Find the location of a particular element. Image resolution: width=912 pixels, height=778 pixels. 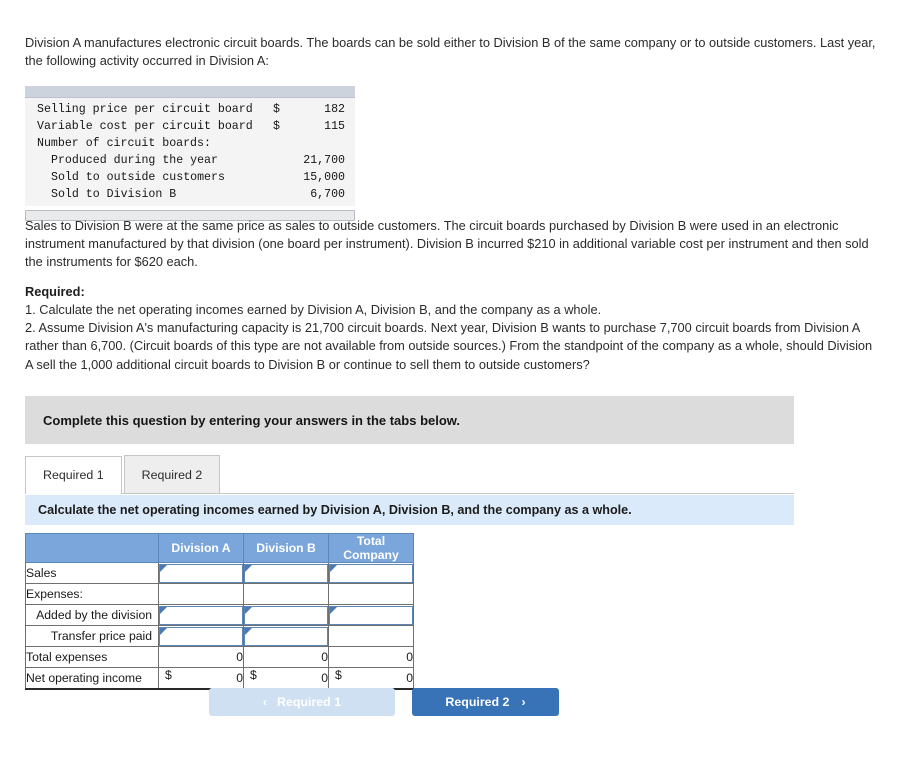

tab-required-1: Required 1 is located at coordinates (73, 475).